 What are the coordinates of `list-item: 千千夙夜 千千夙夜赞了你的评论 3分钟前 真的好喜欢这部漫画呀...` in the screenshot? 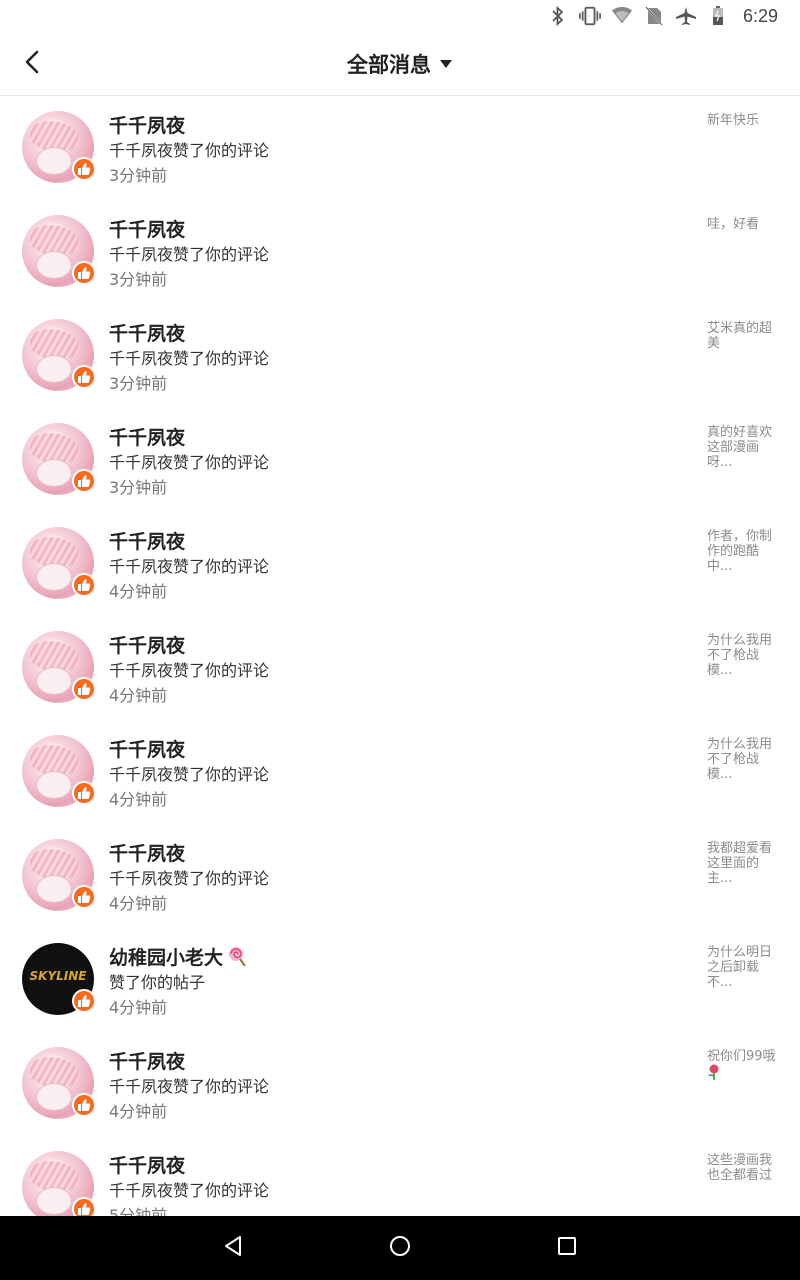 It's located at (400, 461).